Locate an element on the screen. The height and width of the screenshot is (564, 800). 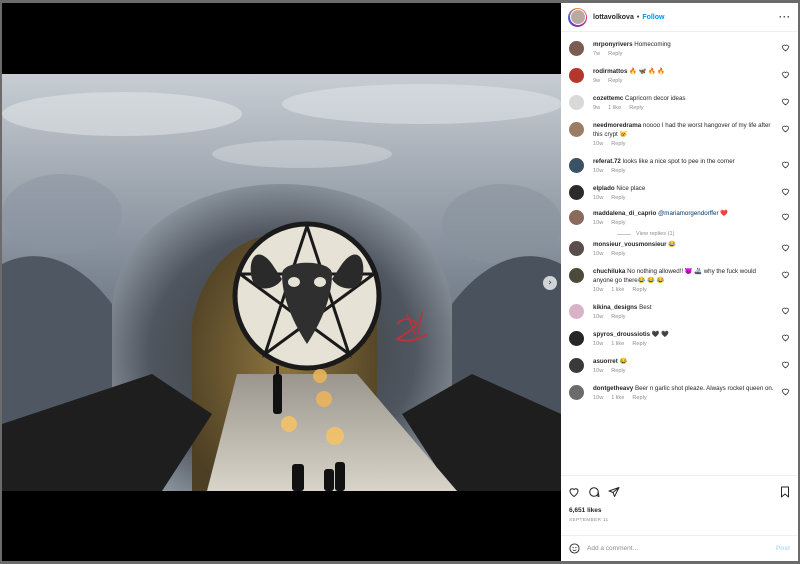
more-options-icon: ··· is located at coordinates (785, 17).